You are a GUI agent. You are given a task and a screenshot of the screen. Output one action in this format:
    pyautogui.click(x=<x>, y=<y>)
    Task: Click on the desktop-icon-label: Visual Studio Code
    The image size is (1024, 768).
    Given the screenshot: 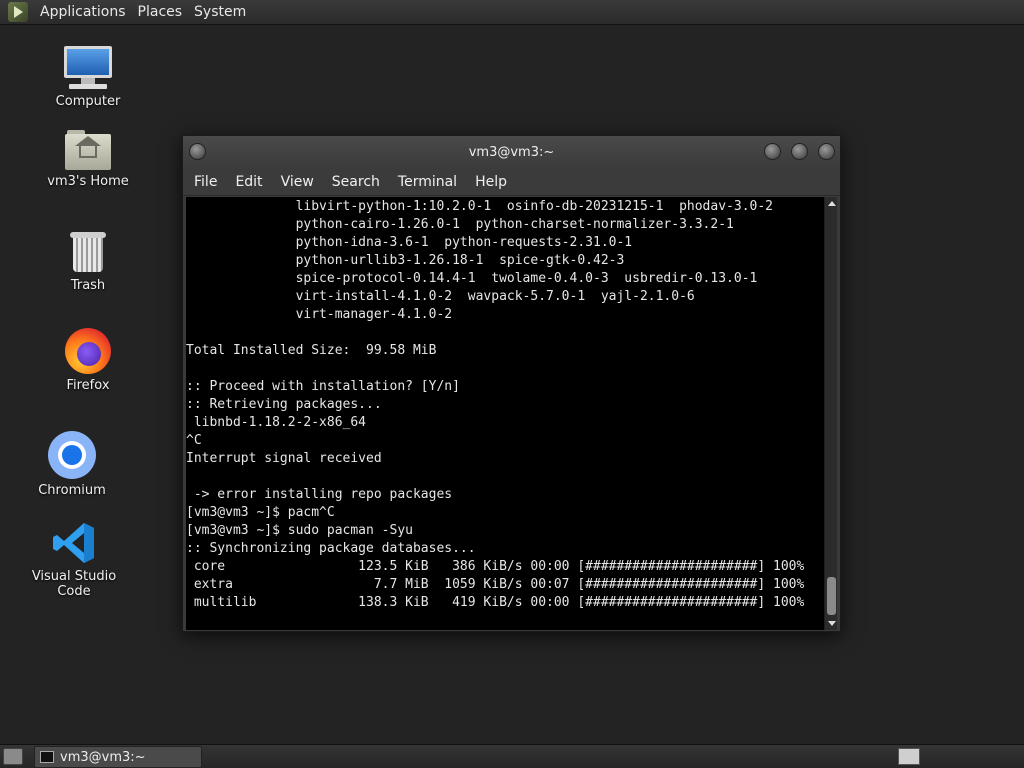 What is the action you would take?
    pyautogui.click(x=74, y=584)
    